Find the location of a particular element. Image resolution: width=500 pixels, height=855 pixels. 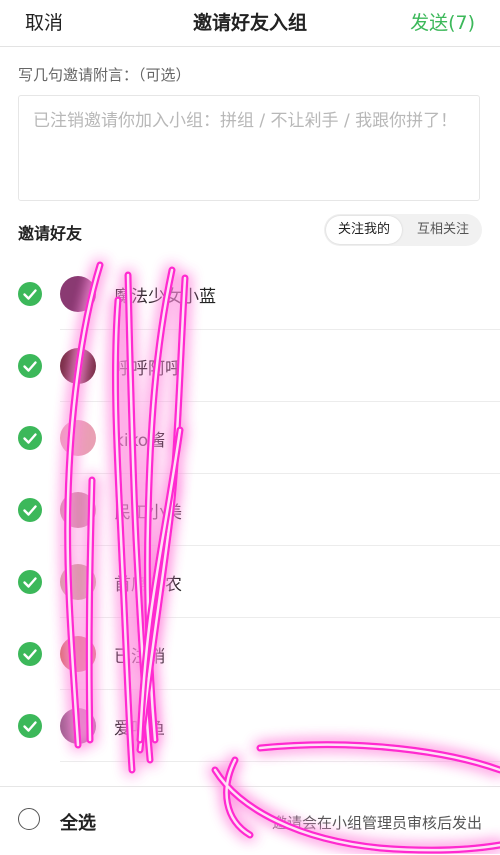

select-all-radio is located at coordinates (29, 819).